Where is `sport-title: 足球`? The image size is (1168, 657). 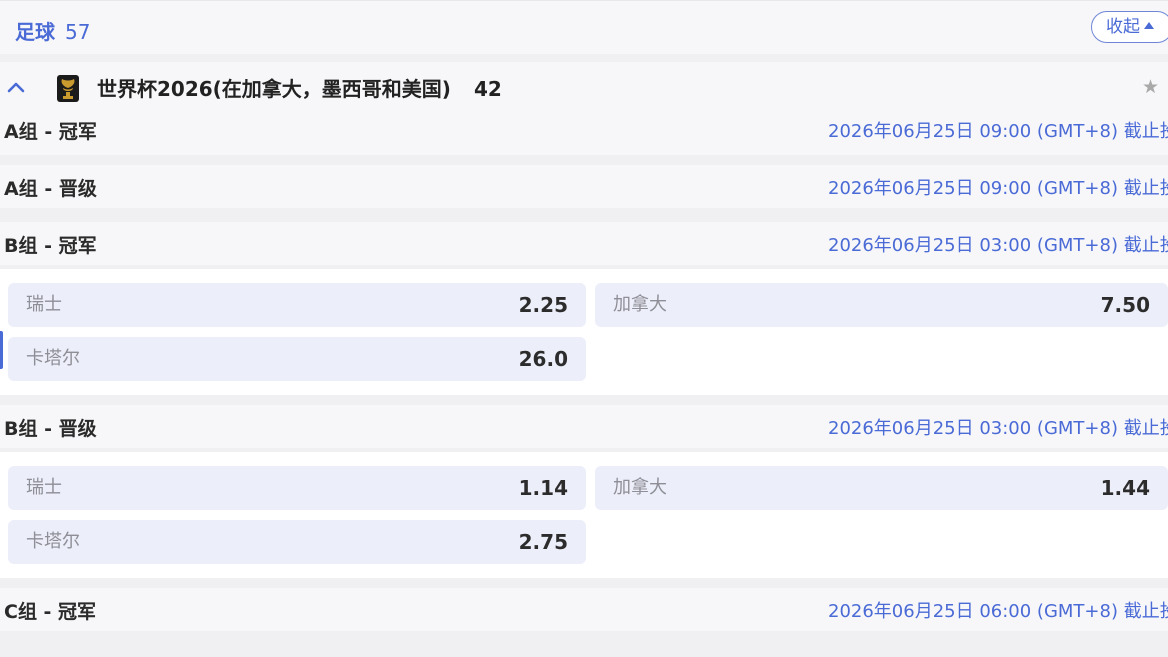
sport-title: 足球 is located at coordinates (35, 32).